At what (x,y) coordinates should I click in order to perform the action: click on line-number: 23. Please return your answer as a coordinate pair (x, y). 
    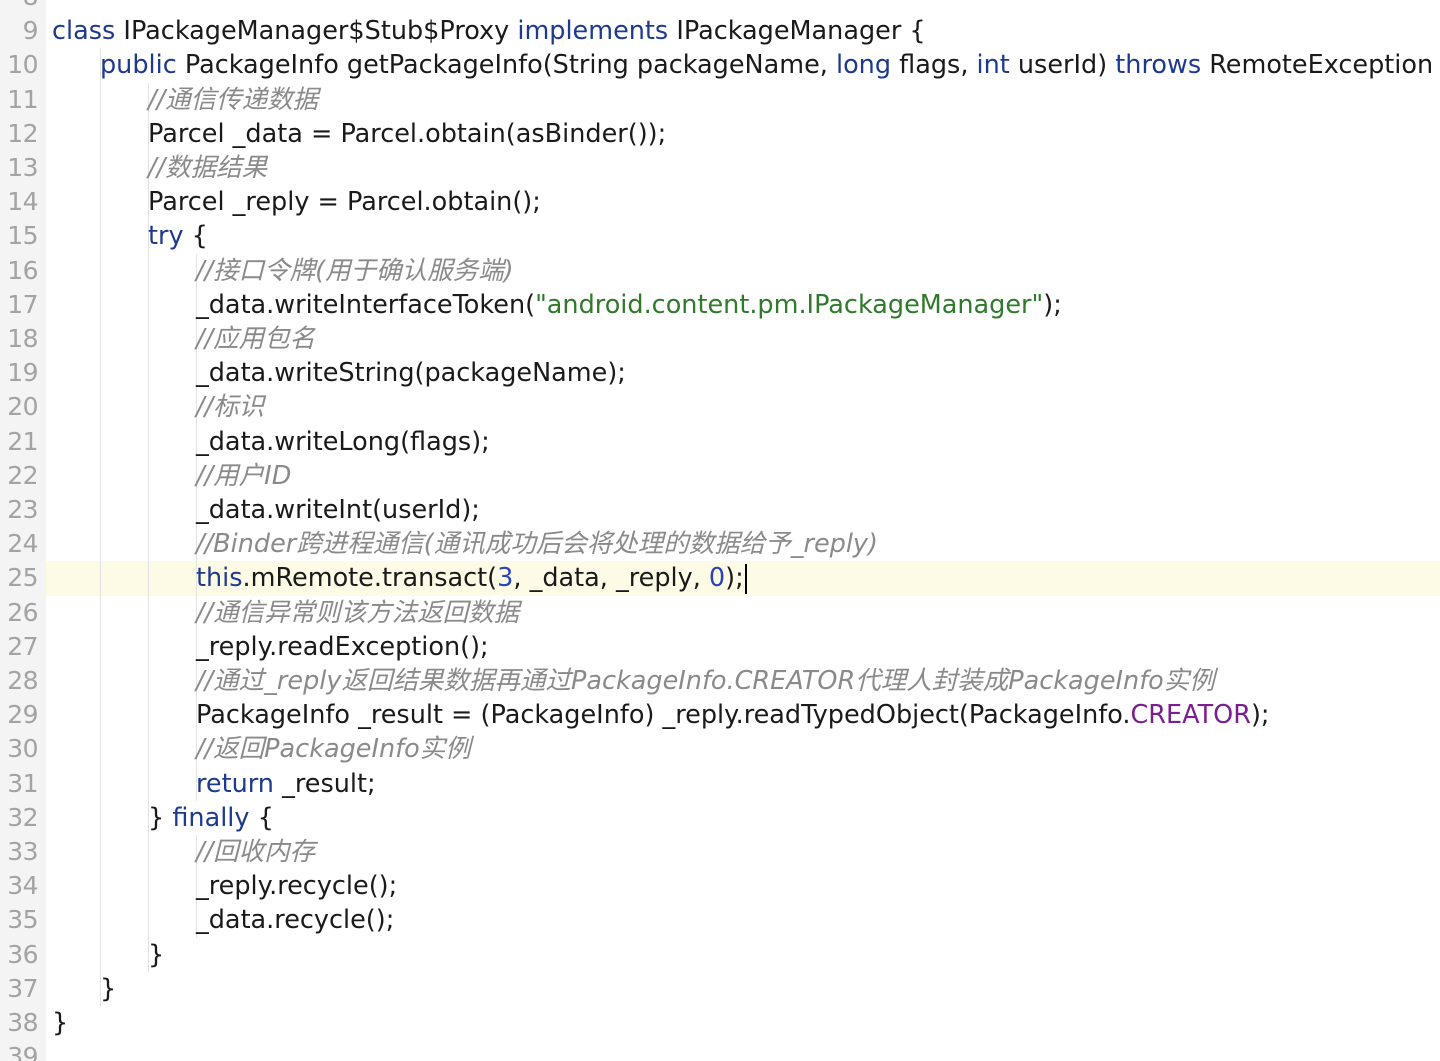
    Looking at the image, I should click on (22, 509).